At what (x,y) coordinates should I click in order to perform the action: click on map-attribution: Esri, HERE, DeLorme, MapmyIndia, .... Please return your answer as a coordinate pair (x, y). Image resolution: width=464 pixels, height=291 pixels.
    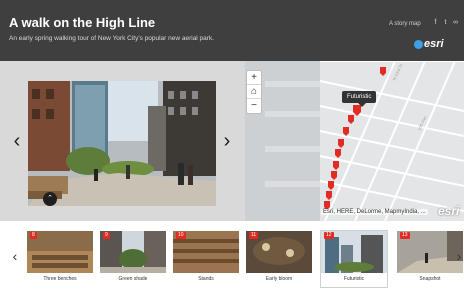
    Looking at the image, I should click on (374, 212).